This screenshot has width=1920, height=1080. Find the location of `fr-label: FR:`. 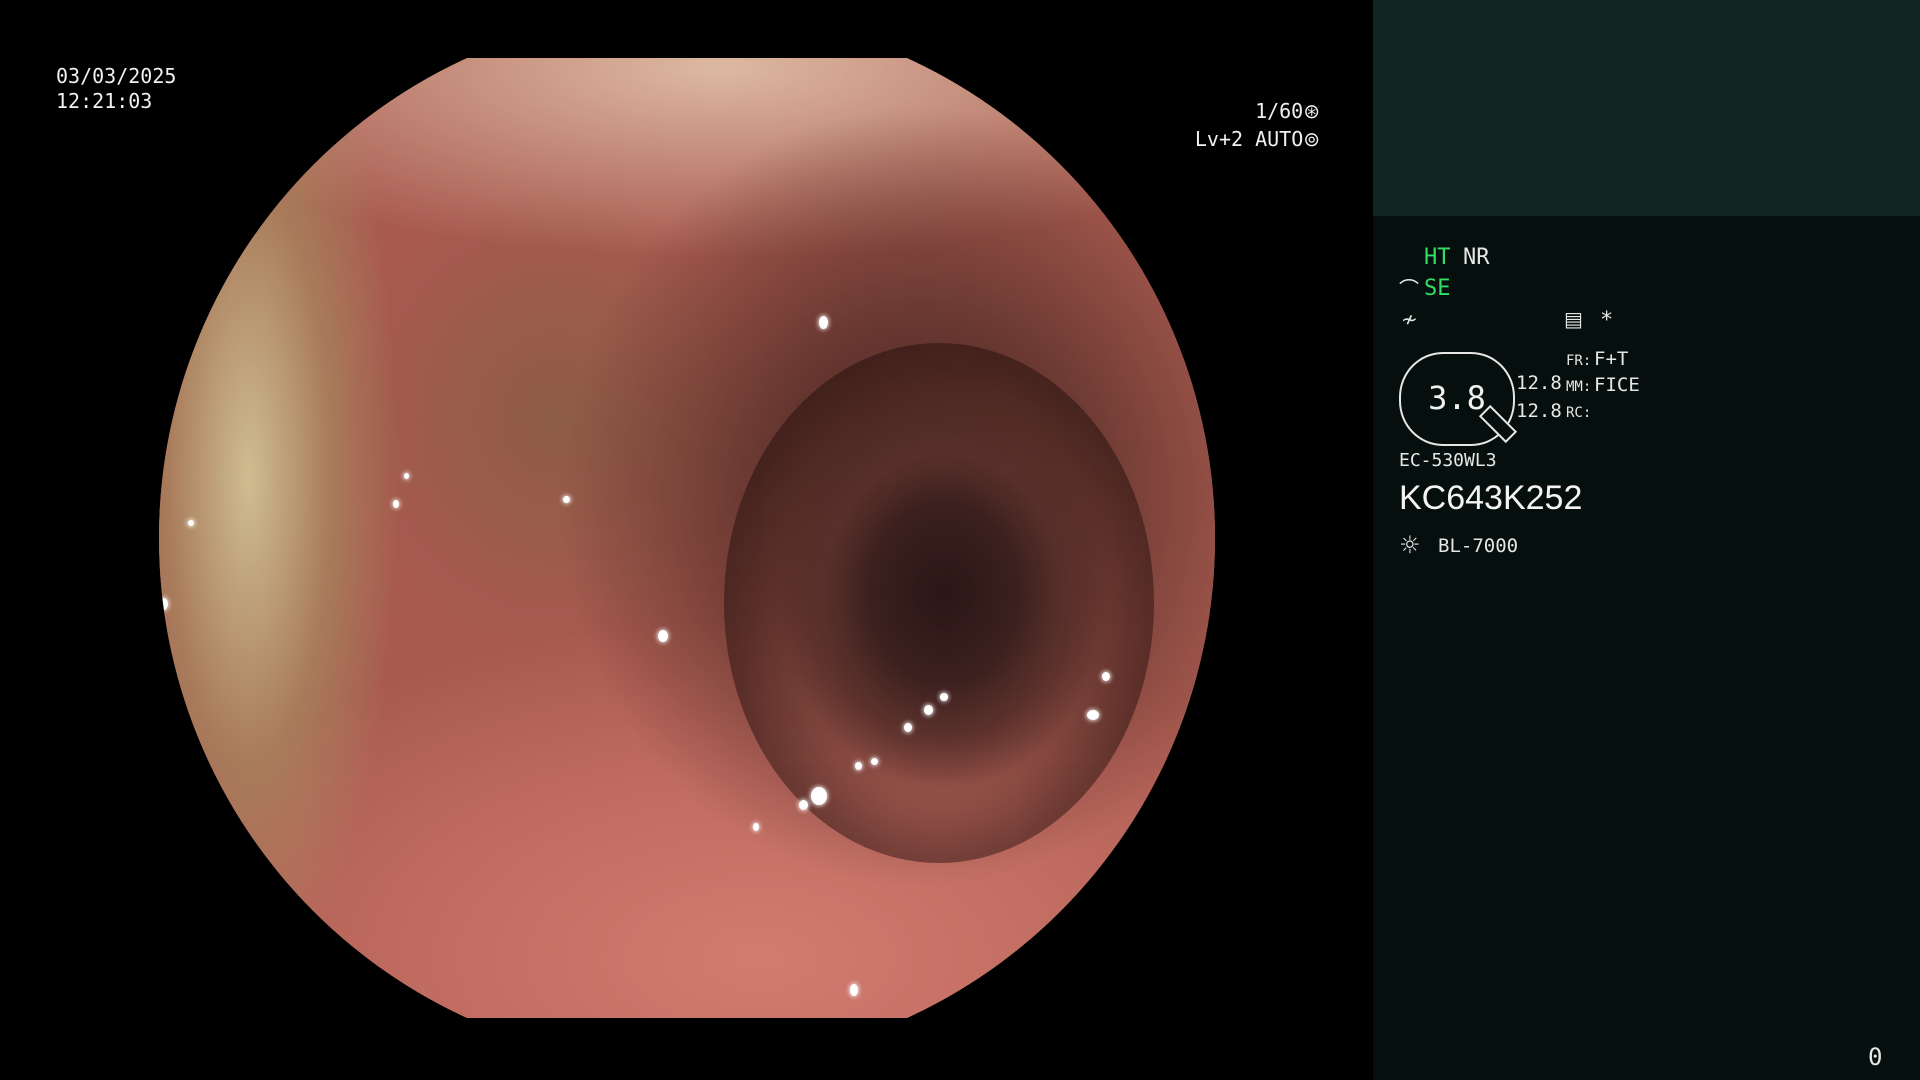

fr-label: FR: is located at coordinates (1579, 361).